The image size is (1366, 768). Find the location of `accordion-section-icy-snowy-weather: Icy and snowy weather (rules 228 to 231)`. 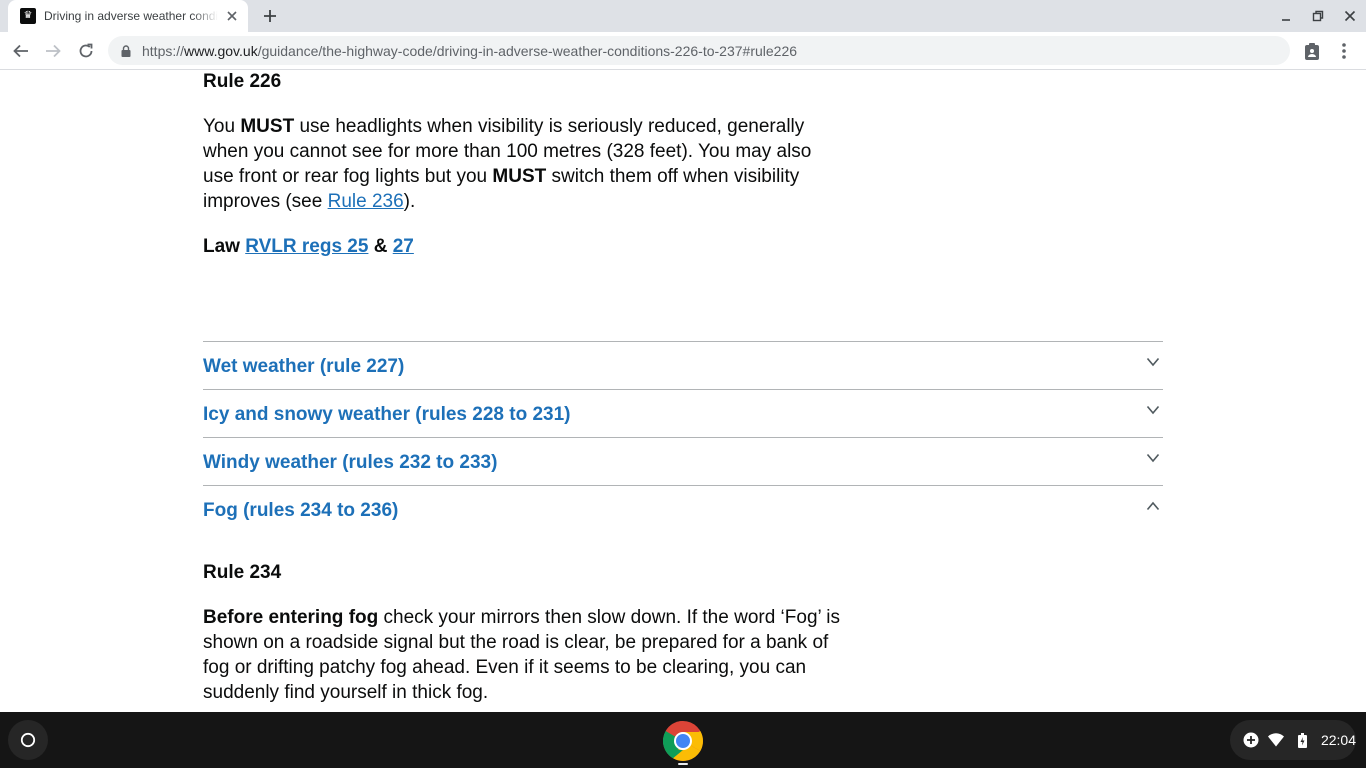

accordion-section-icy-snowy-weather: Icy and snowy weather (rules 228 to 231) is located at coordinates (683, 413).